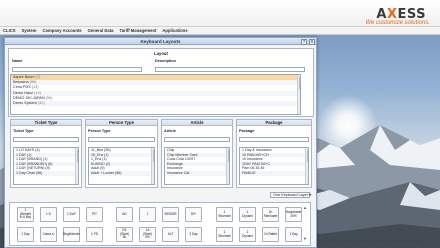 Image resolution: width=440 pixels, height=248 pixels. What do you see at coordinates (274, 139) in the screenshot?
I see `package-filter-input` at bounding box center [274, 139].